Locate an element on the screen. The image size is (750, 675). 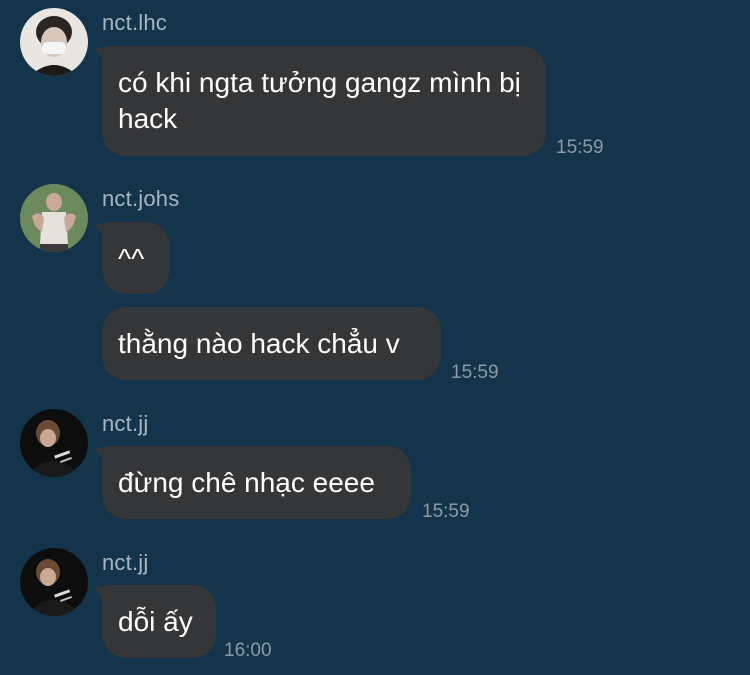
avatar-nct-johs is located at coordinates (54, 218).